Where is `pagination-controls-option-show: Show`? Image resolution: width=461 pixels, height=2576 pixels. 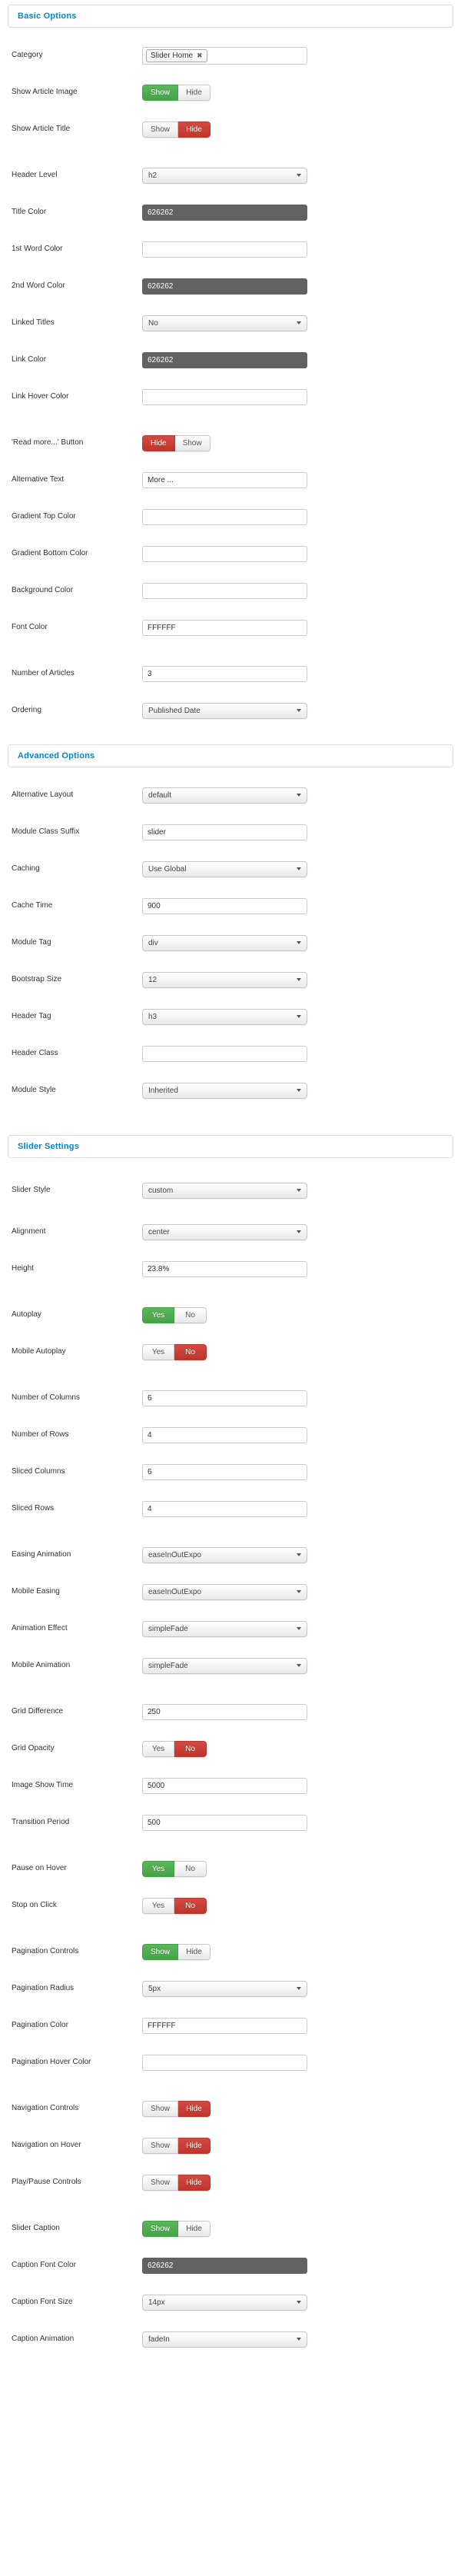 pagination-controls-option-show: Show is located at coordinates (160, 1951).